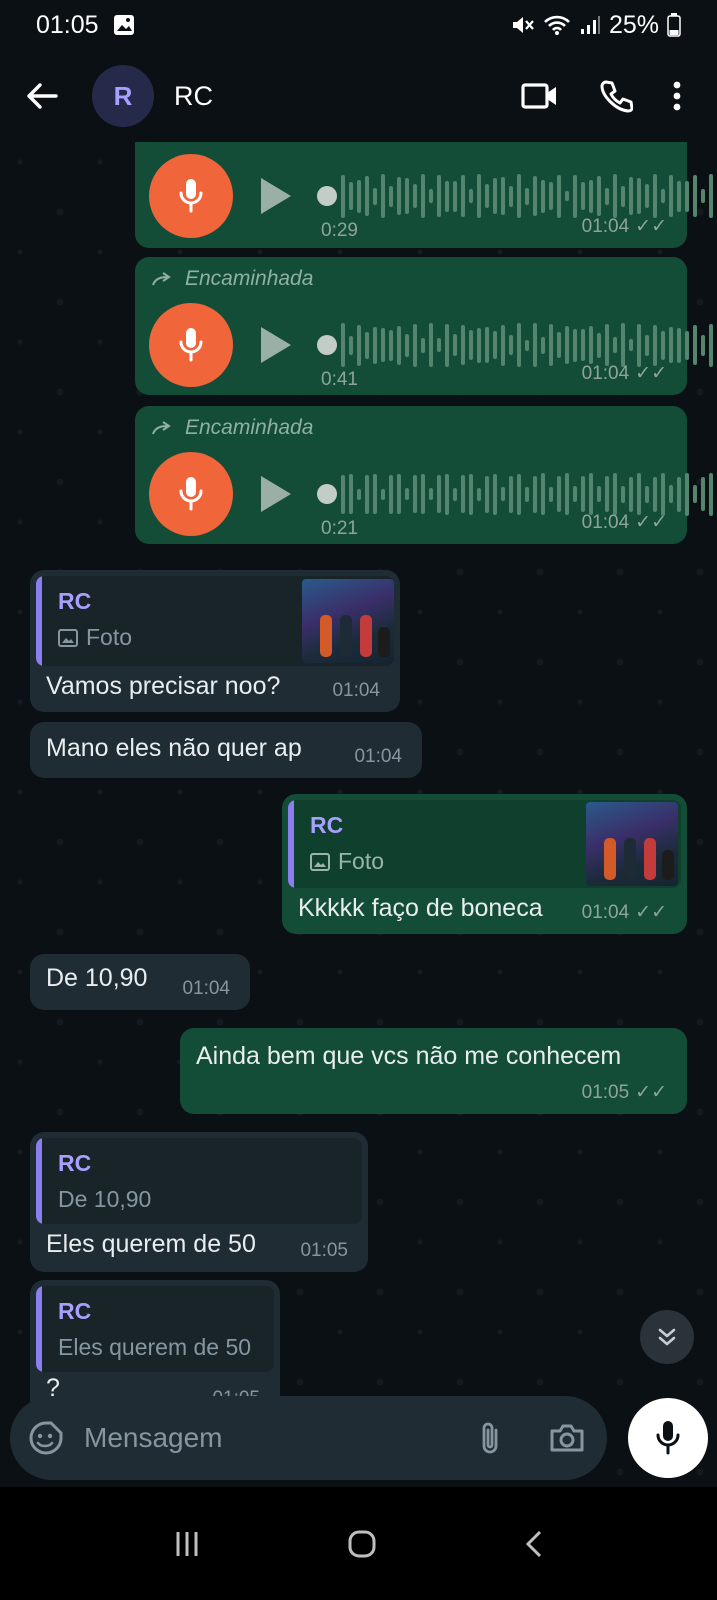 Image resolution: width=717 pixels, height=1600 pixels. I want to click on waveform, so click(529, 196).